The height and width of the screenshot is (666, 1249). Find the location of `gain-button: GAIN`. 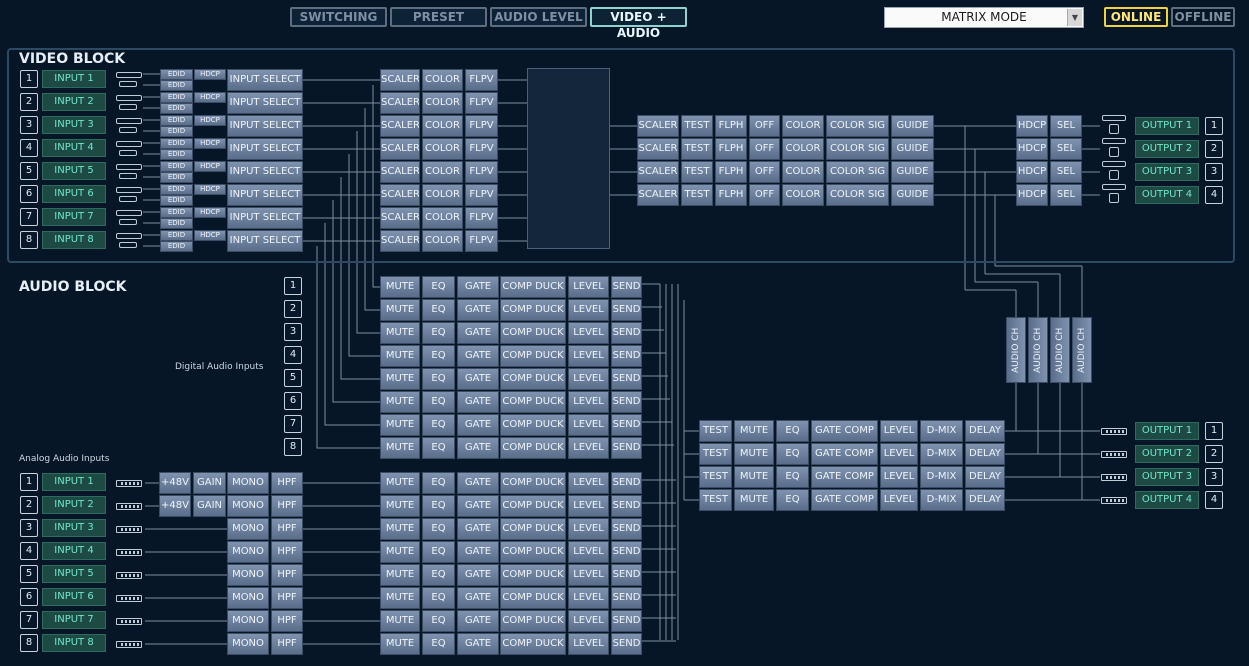

gain-button: GAIN is located at coordinates (209, 506).